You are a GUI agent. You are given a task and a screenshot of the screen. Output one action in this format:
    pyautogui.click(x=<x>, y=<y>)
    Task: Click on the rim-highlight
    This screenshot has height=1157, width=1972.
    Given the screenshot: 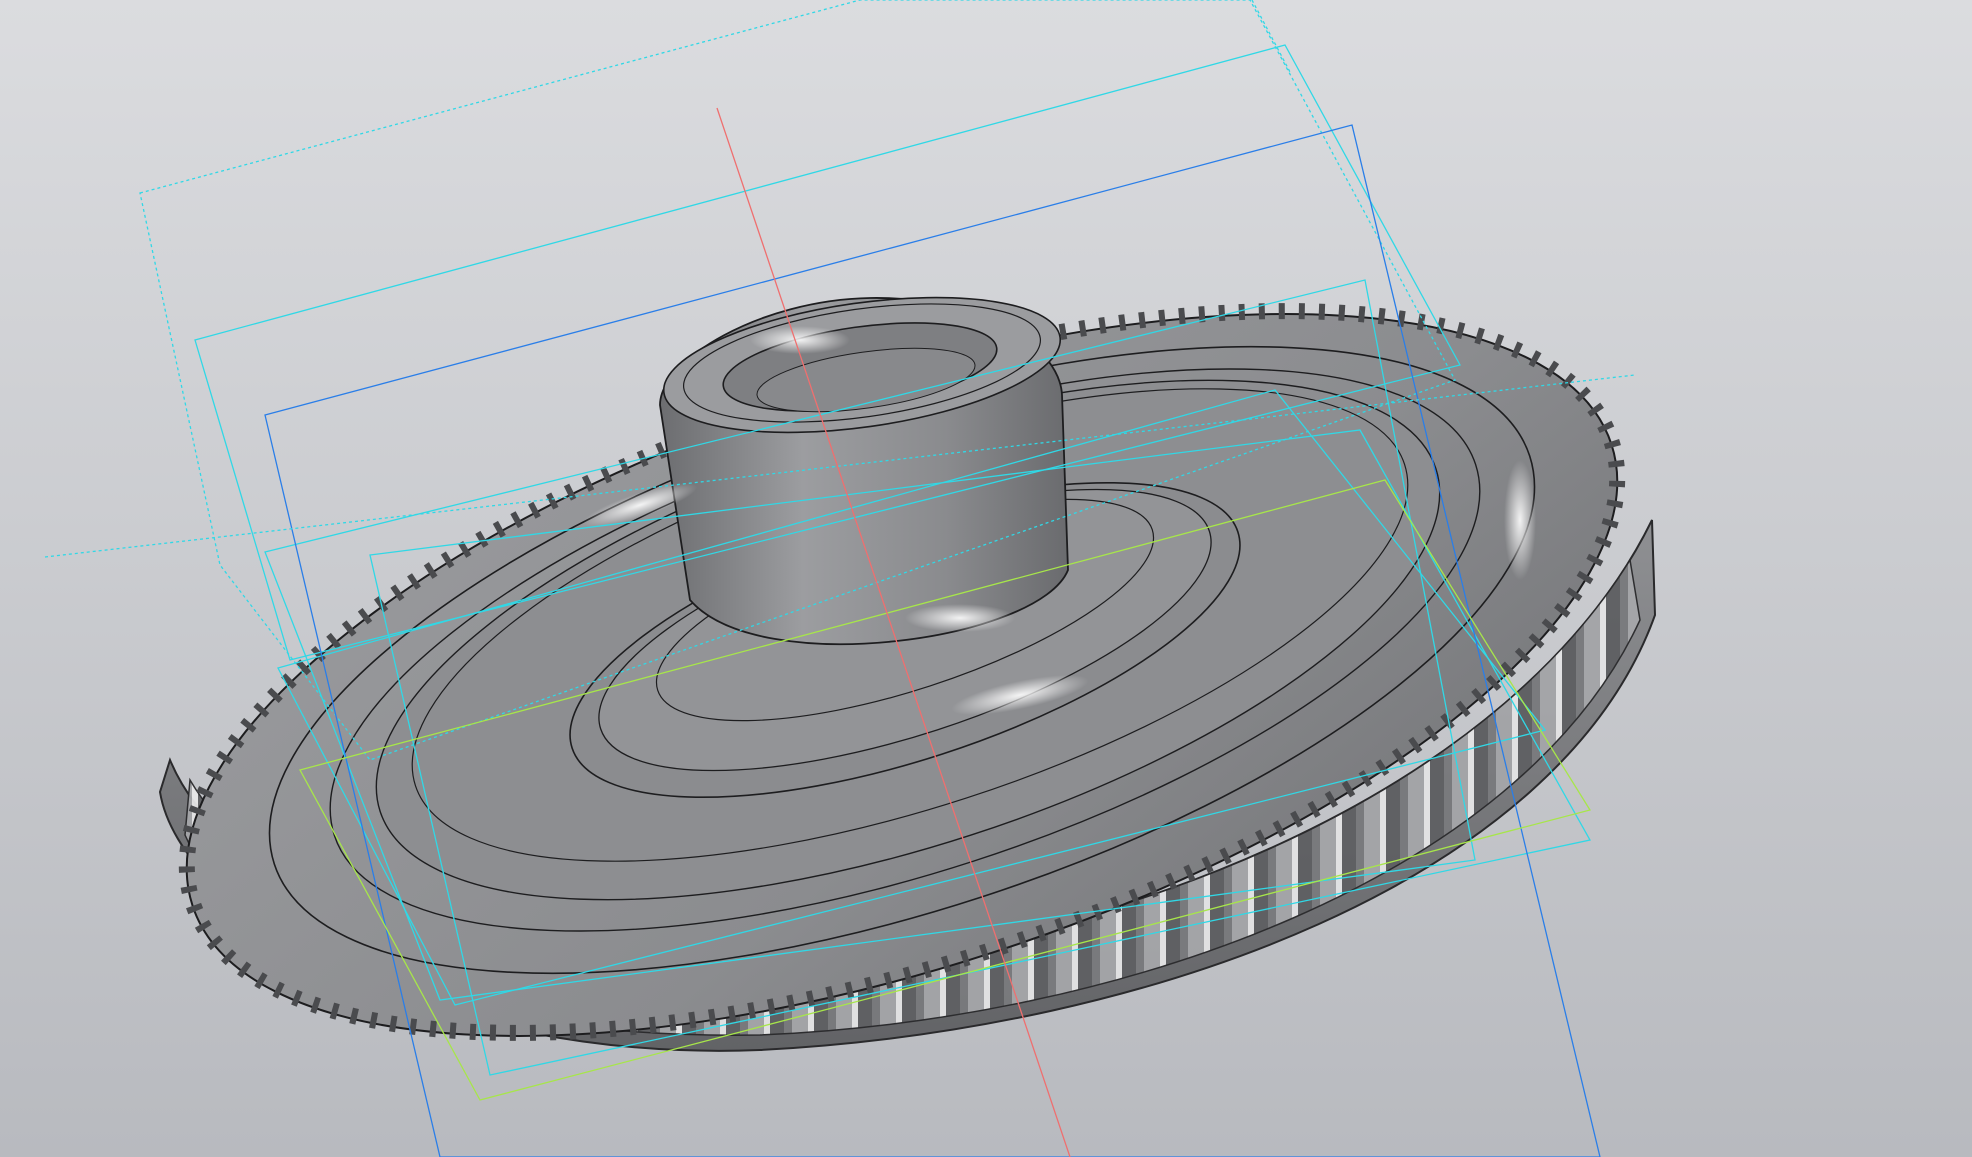 What is the action you would take?
    pyautogui.click(x=1520, y=520)
    